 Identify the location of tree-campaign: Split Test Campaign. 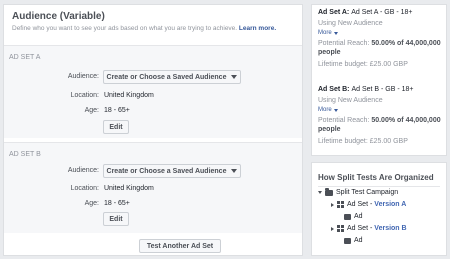
(358, 192).